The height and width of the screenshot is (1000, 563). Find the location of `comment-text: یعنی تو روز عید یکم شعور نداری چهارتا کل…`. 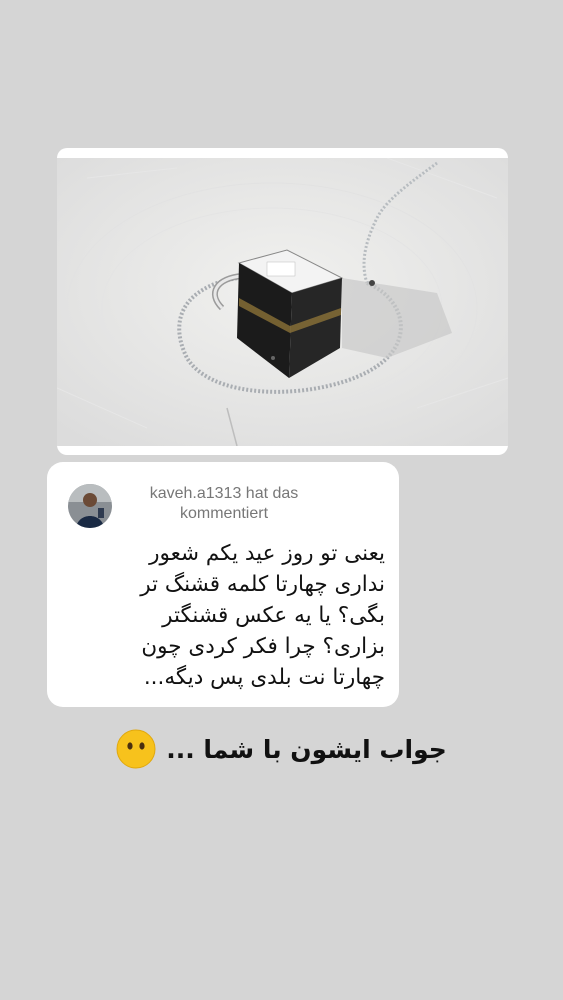

comment-text: یعنی تو روز عید یکم شعور نداری چهارتا کل… is located at coordinates (262, 615).